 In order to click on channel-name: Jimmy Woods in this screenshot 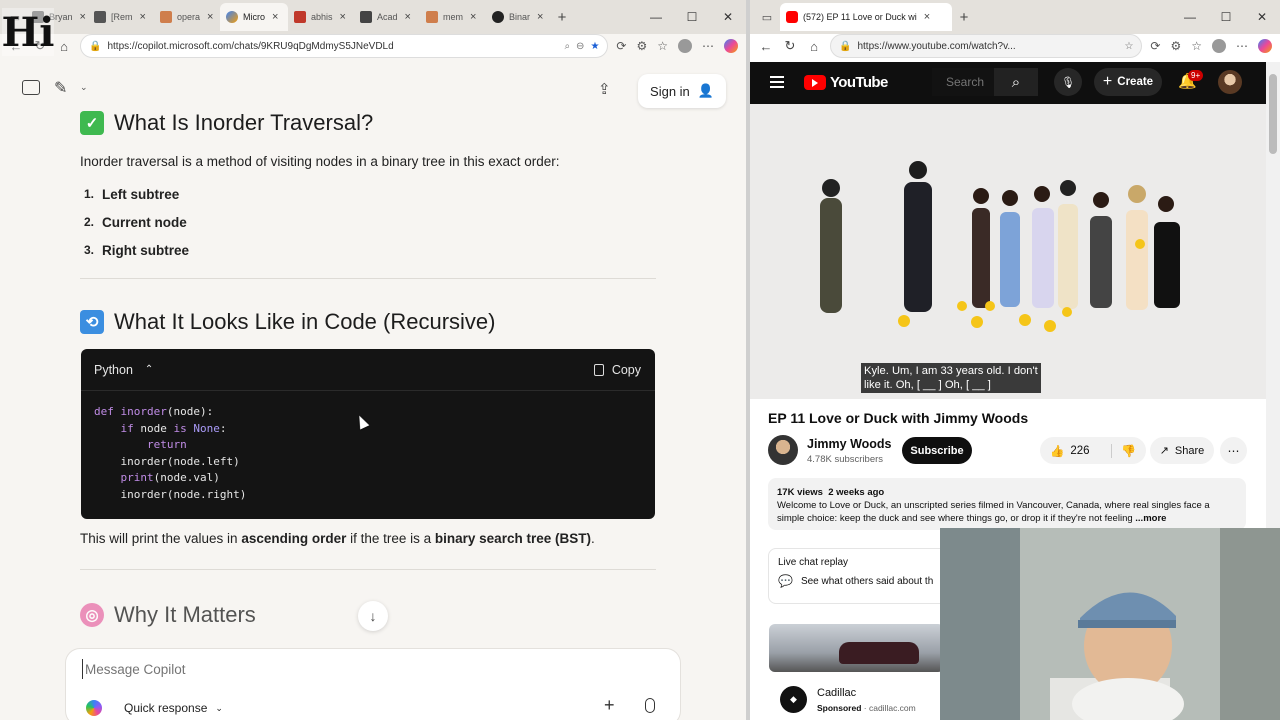, I will do `click(849, 444)`.